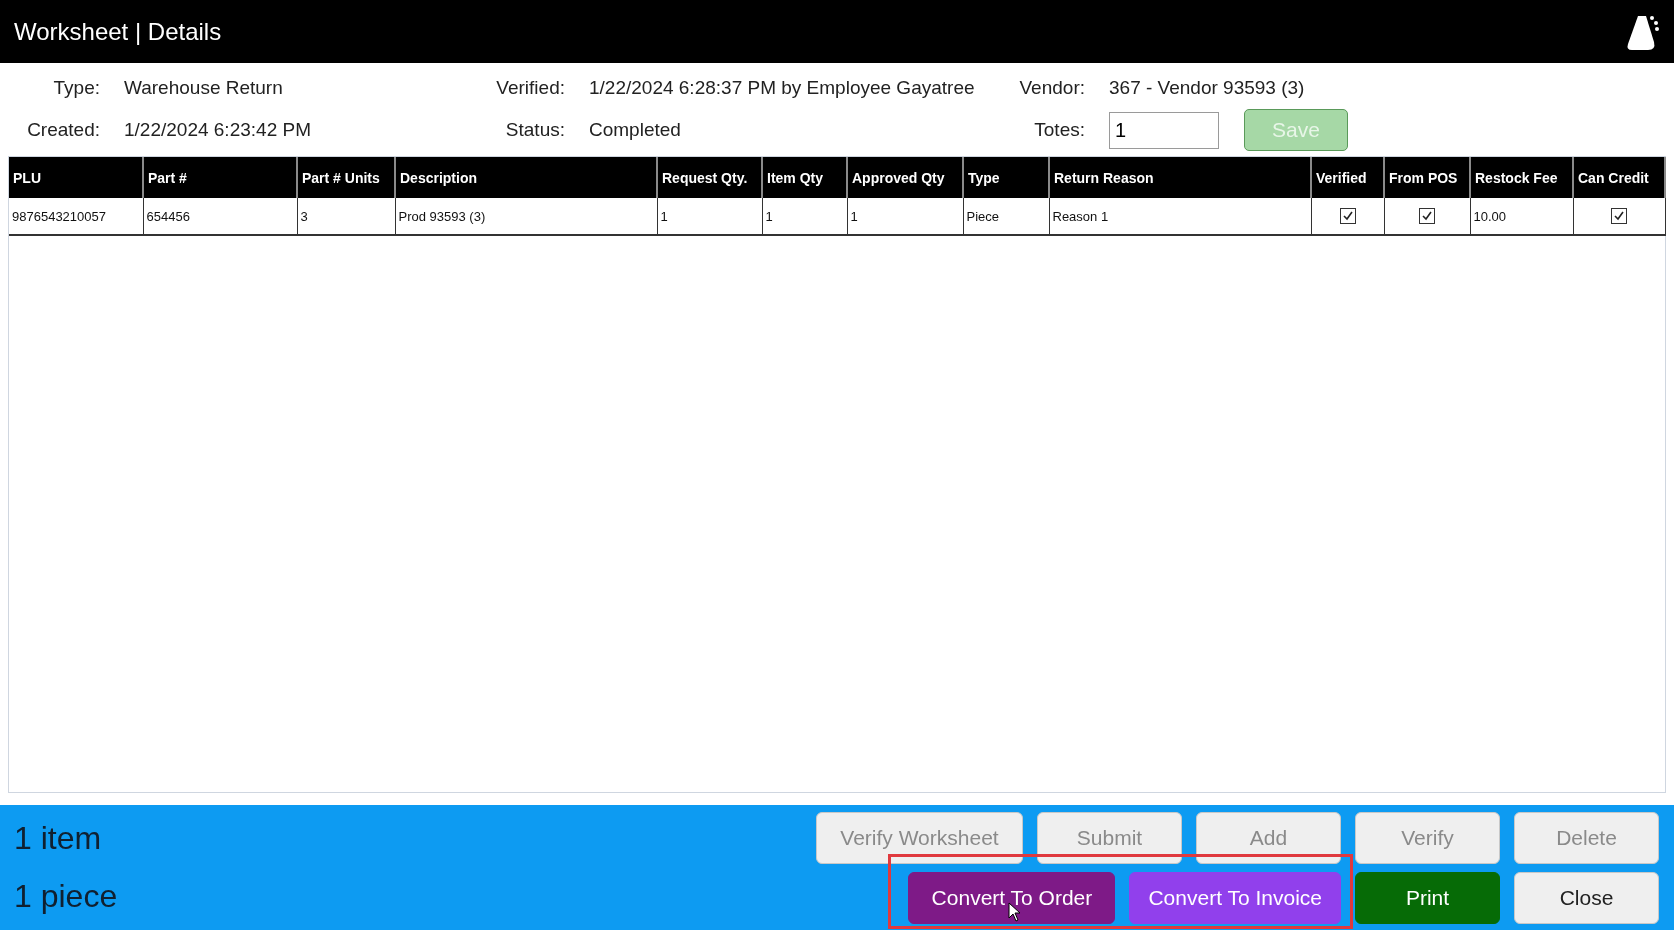  I want to click on table-cell: Prod 93593 (3), so click(526, 216).